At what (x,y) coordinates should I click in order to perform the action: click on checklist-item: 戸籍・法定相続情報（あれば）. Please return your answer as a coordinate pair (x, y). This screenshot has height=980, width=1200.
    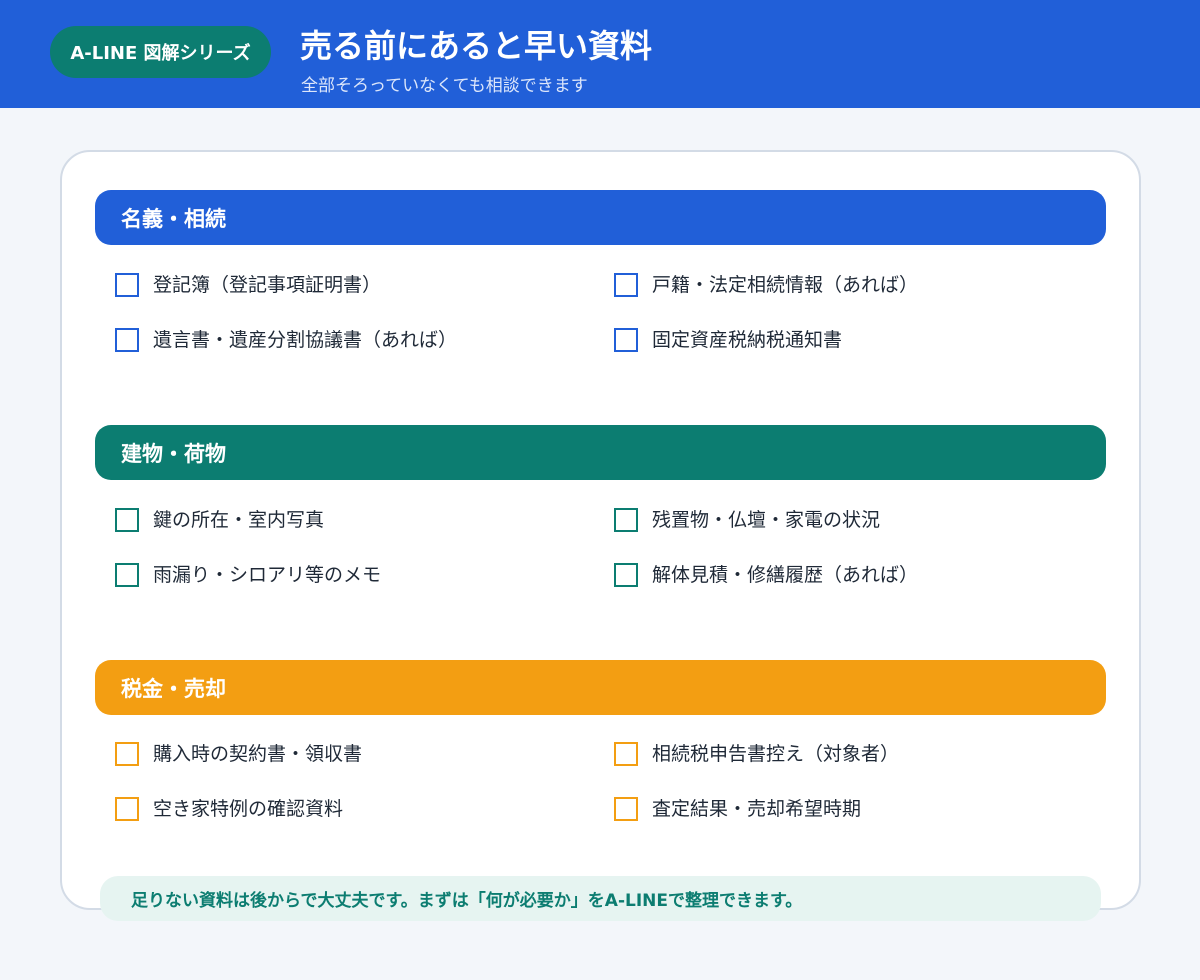
    Looking at the image, I should click on (766, 285).